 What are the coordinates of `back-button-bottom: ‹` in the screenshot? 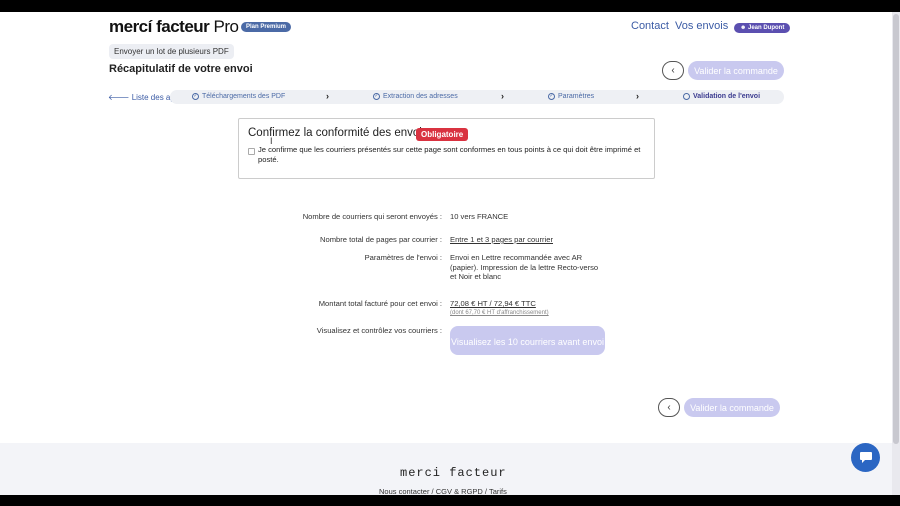 It's located at (669, 407).